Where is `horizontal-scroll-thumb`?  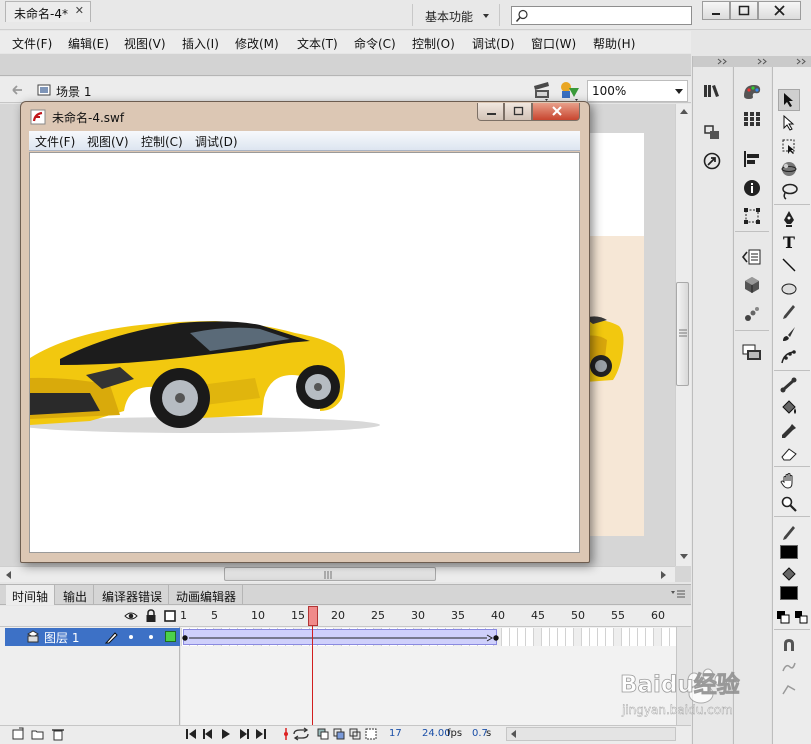 horizontal-scroll-thumb is located at coordinates (330, 574).